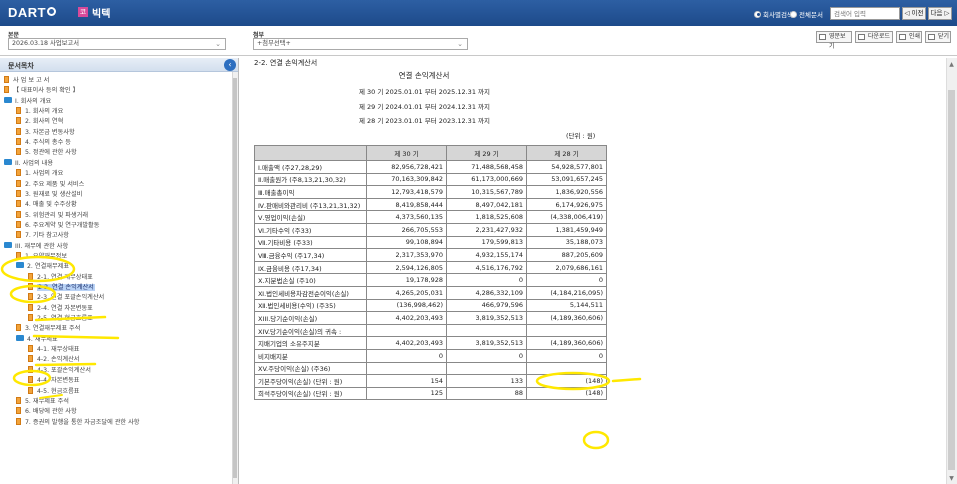 Image resolution: width=957 pixels, height=484 pixels. What do you see at coordinates (60, 277) in the screenshot?
I see `toc-item: 2-1. 연결 재무상태표` at bounding box center [60, 277].